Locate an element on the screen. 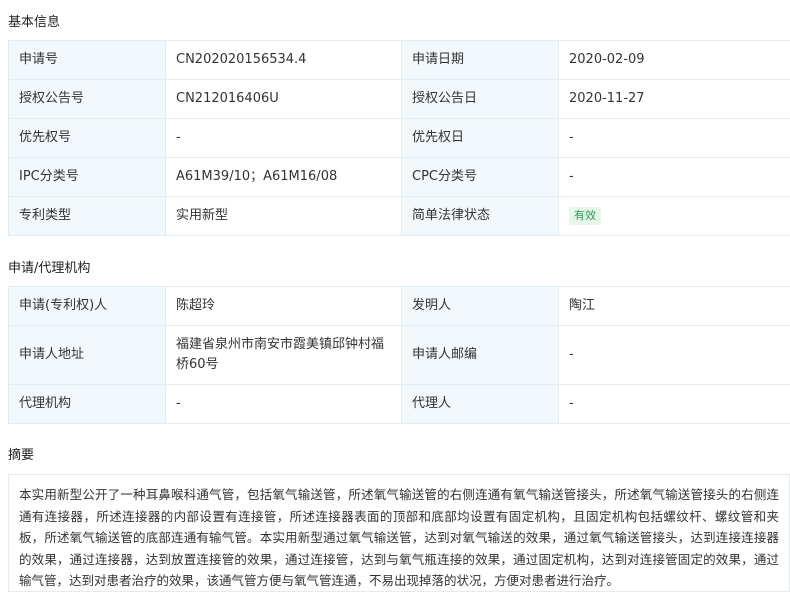  priority-number-value: - is located at coordinates (283, 138).